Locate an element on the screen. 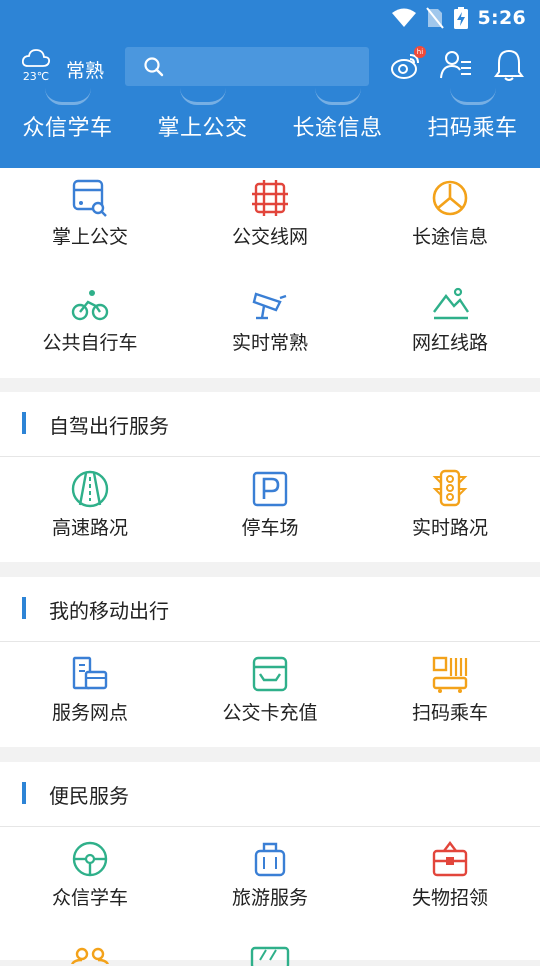 The width and height of the screenshot is (540, 966). item-label: 公交线网 is located at coordinates (269, 237).